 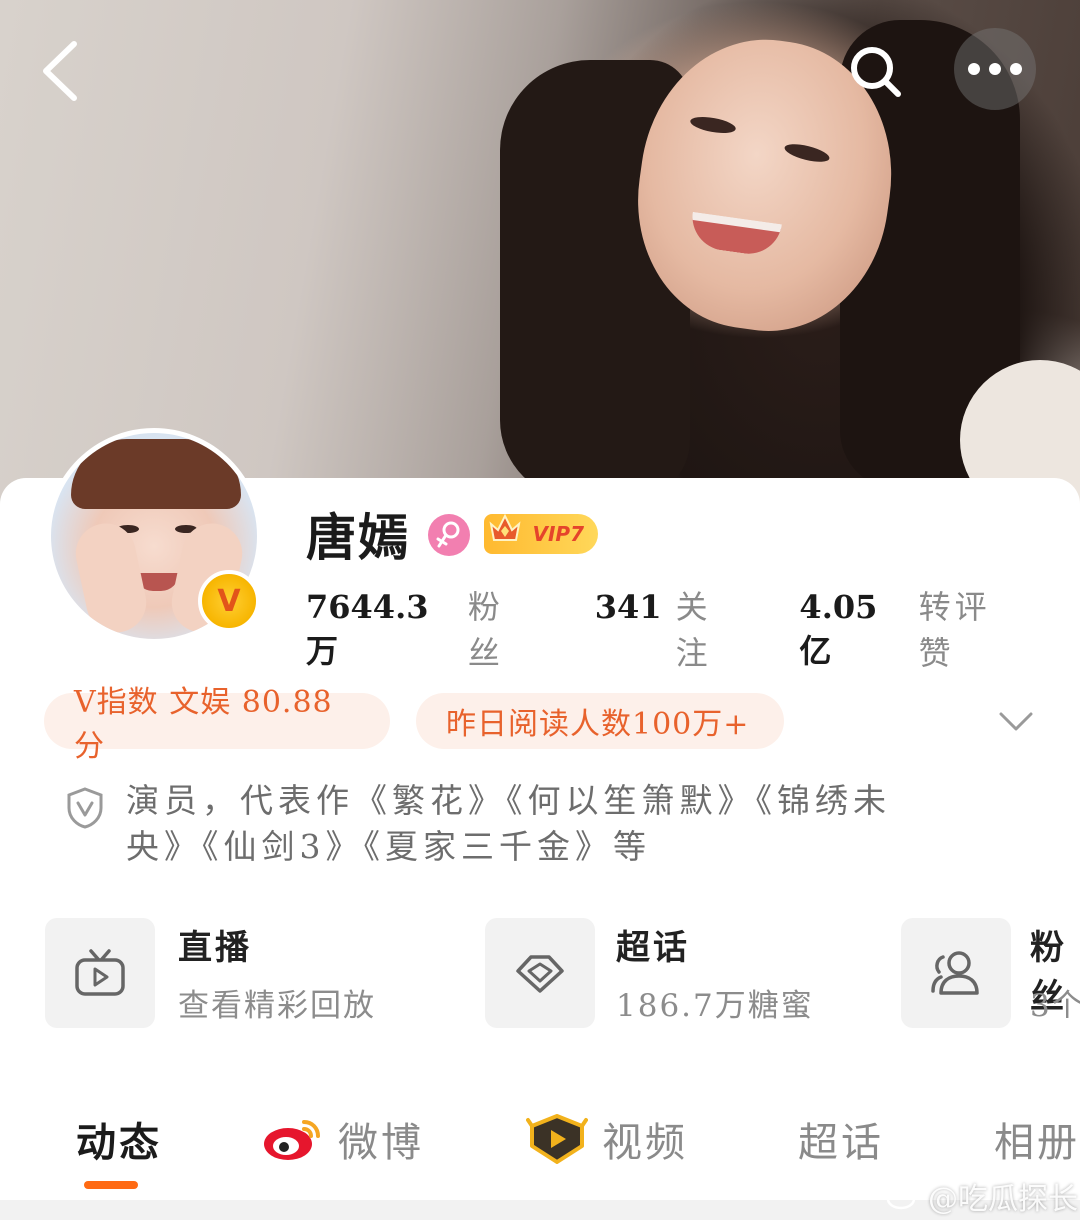 What do you see at coordinates (1055, 1006) in the screenshot?
I see `fans-card-subtitle: 3个` at bounding box center [1055, 1006].